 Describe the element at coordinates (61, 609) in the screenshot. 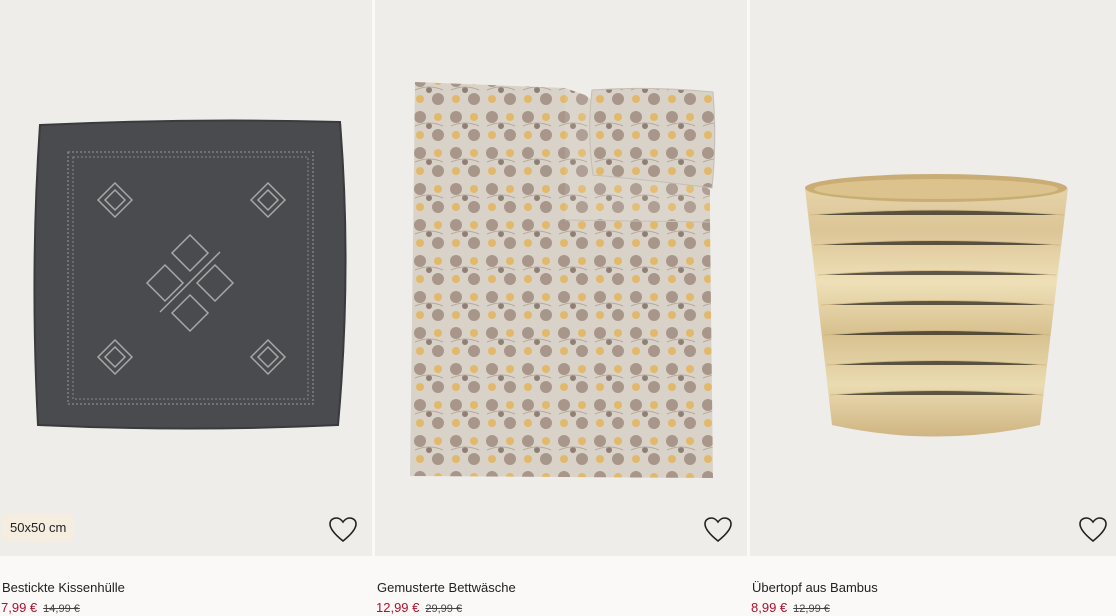

I see `original-price: 14,99 €` at that location.